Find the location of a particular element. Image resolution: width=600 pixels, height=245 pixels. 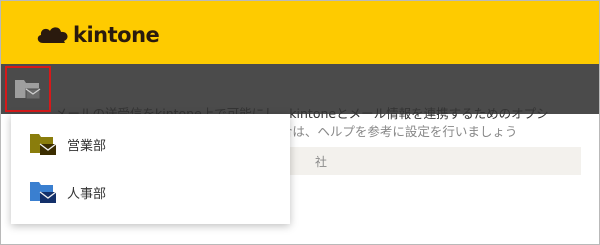

dropdown-item-label: 人事部 is located at coordinates (87, 194).